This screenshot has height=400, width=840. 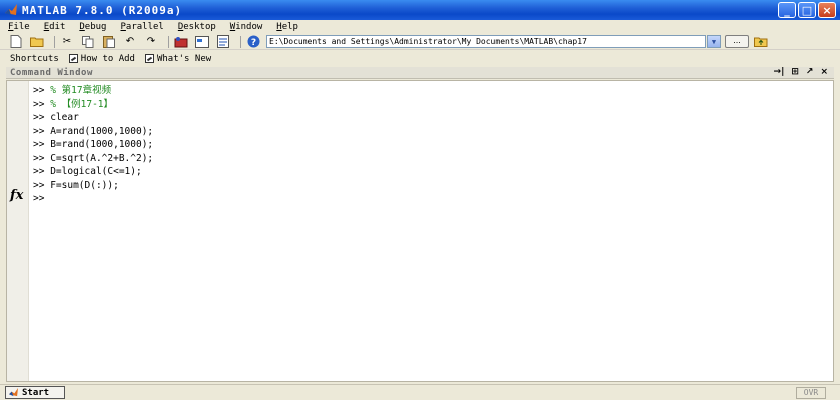 I want to click on whats-new-label: What's New, so click(x=184, y=58).